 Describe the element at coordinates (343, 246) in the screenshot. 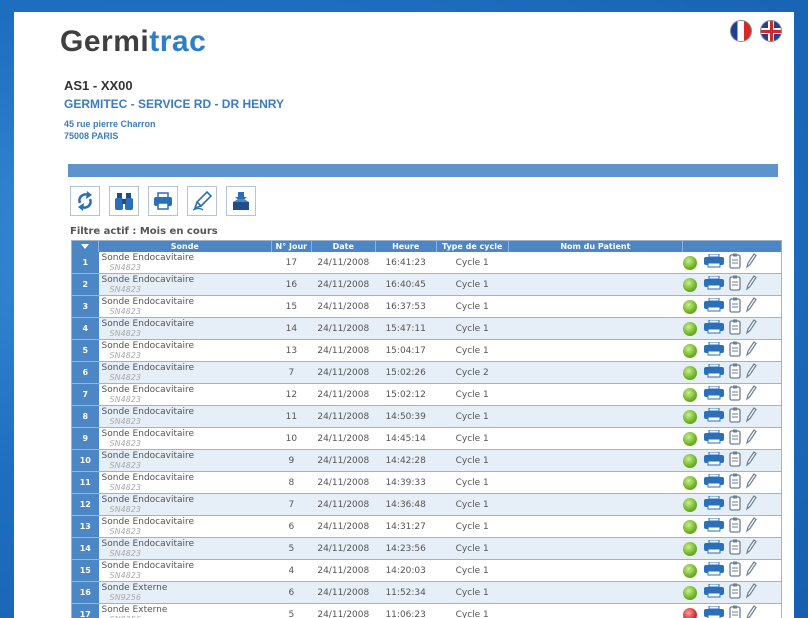

I see `header-date: Date` at that location.